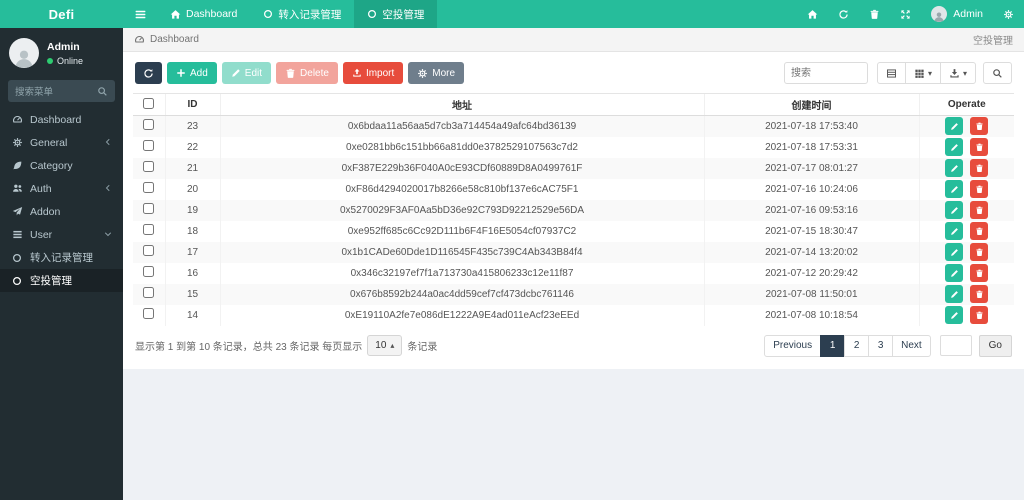 The height and width of the screenshot is (500, 1024). I want to click on navbar-user-menu: Admin, so click(957, 14).